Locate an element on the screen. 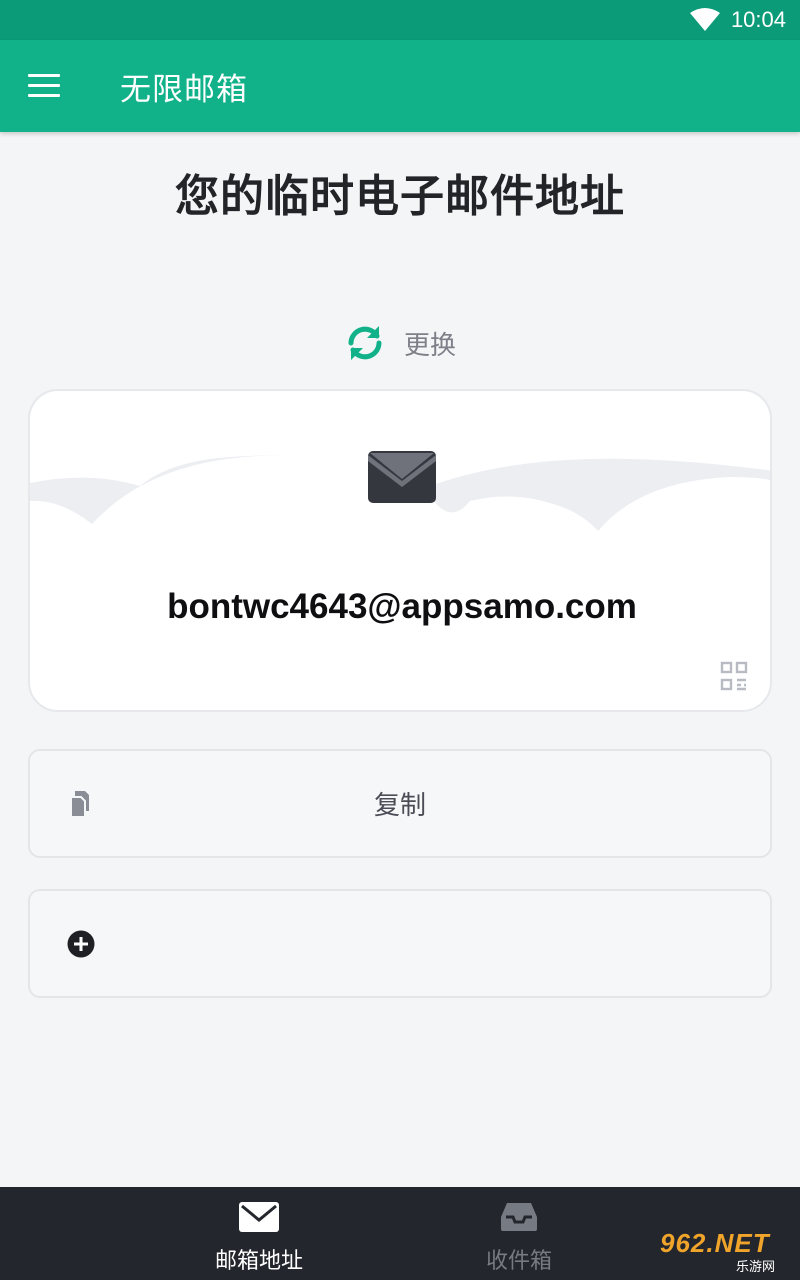 Image resolution: width=800 pixels, height=1280 pixels. add-button is located at coordinates (400, 943).